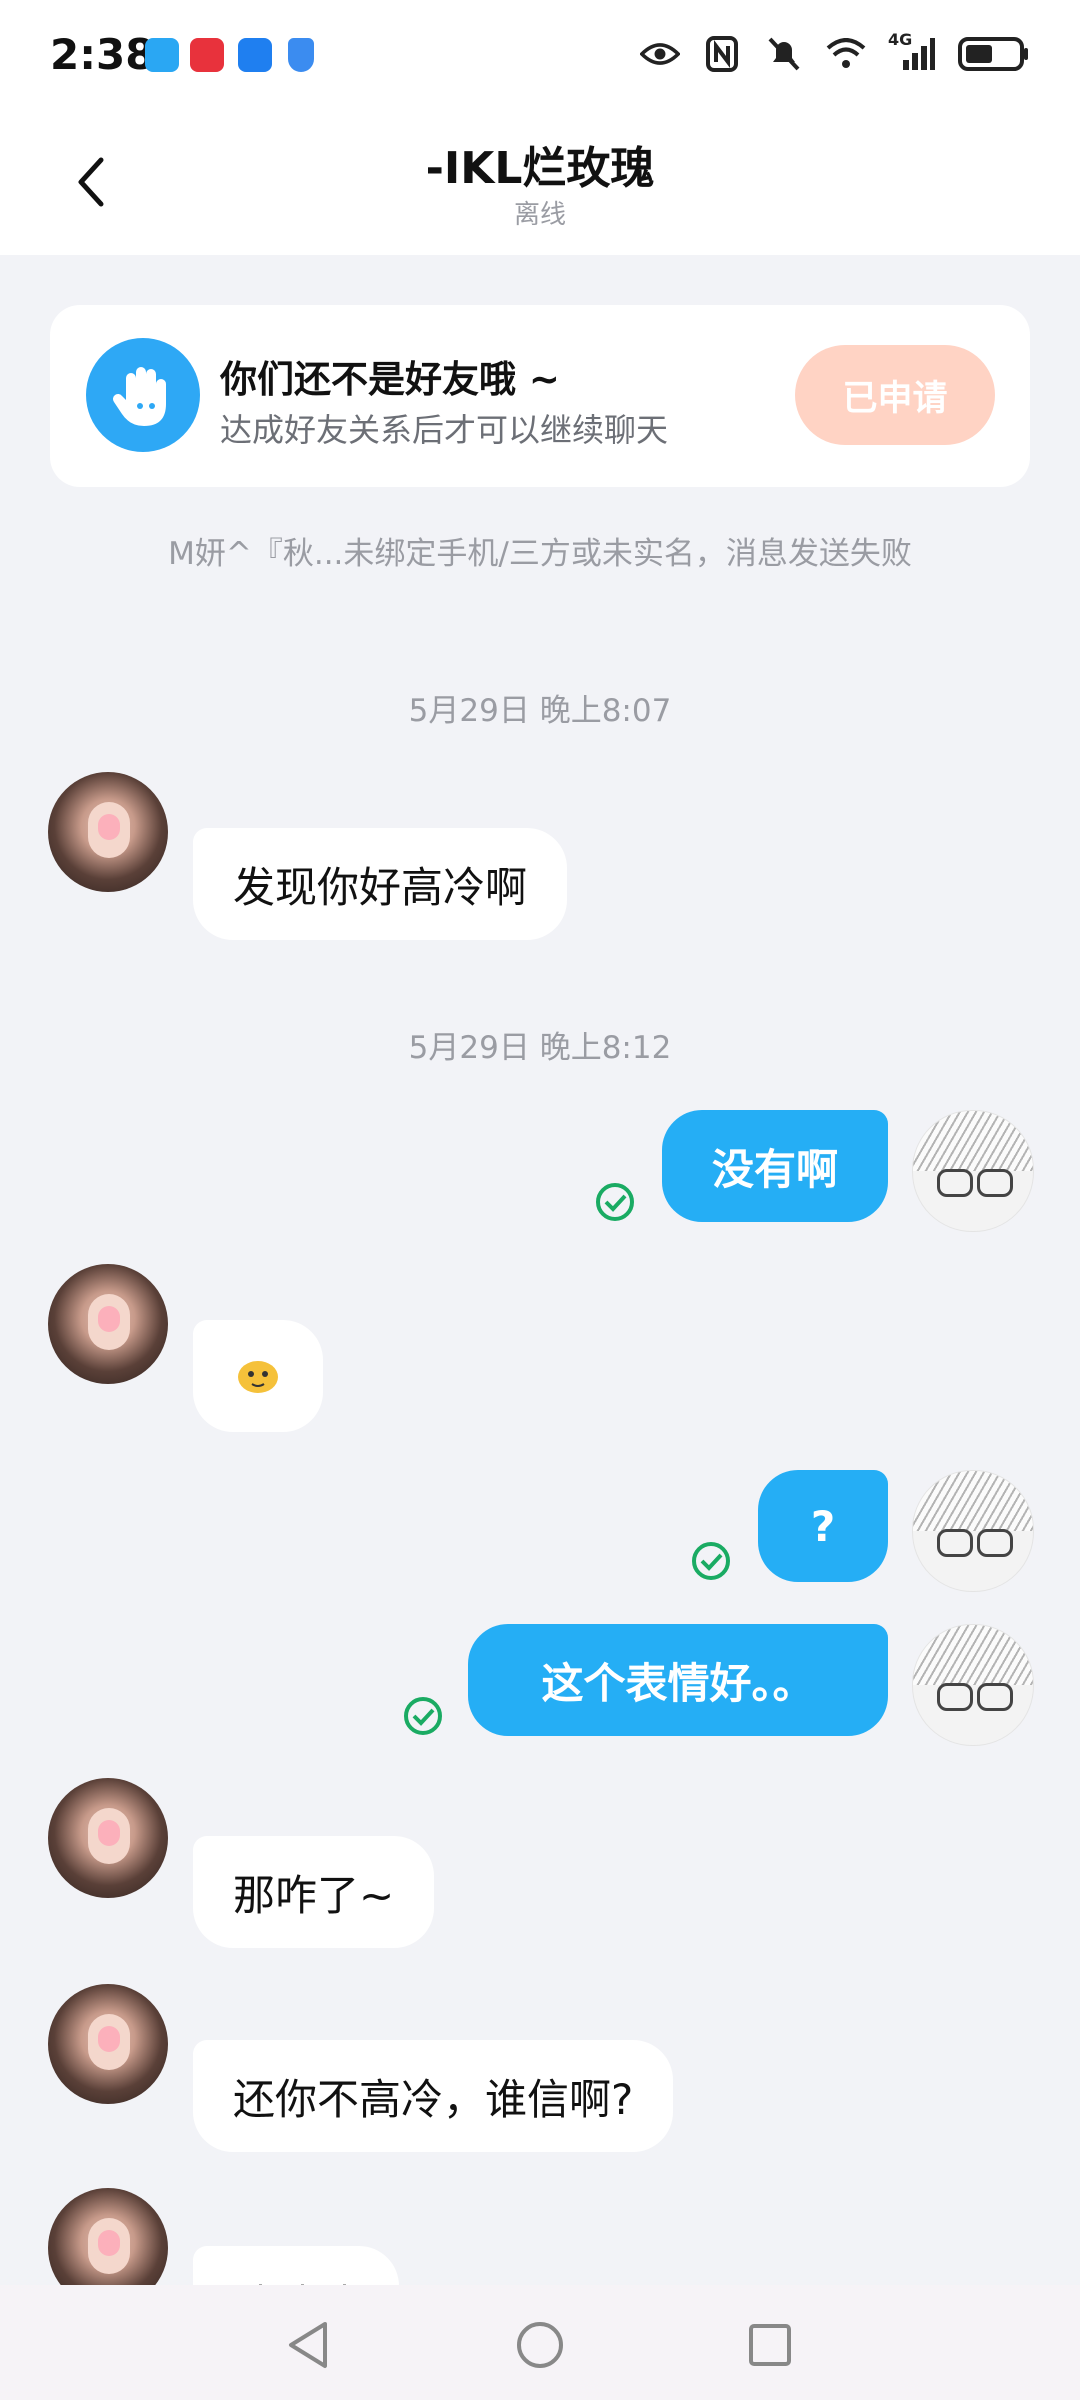  What do you see at coordinates (775, 1166) in the screenshot?
I see `outgoing-message: 没有啊` at bounding box center [775, 1166].